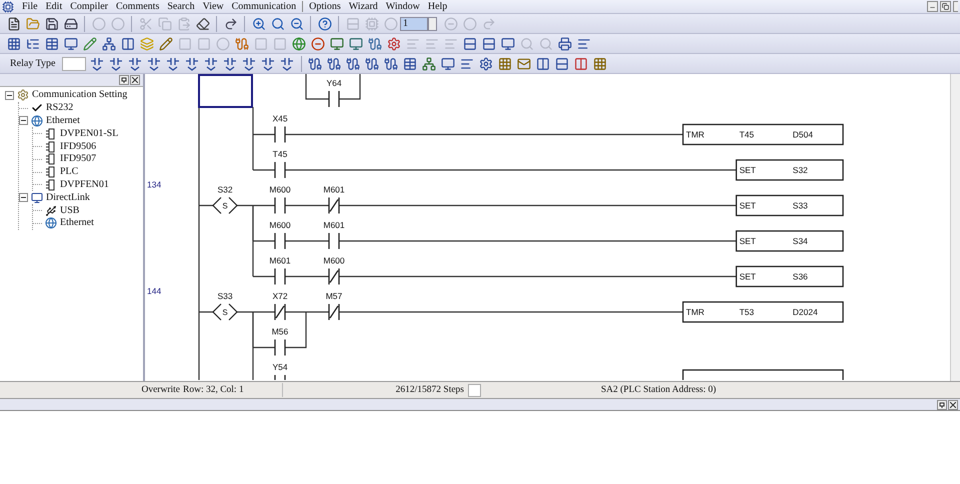 This screenshot has height=484, width=960. I want to click on menu-item: File, so click(30, 7).